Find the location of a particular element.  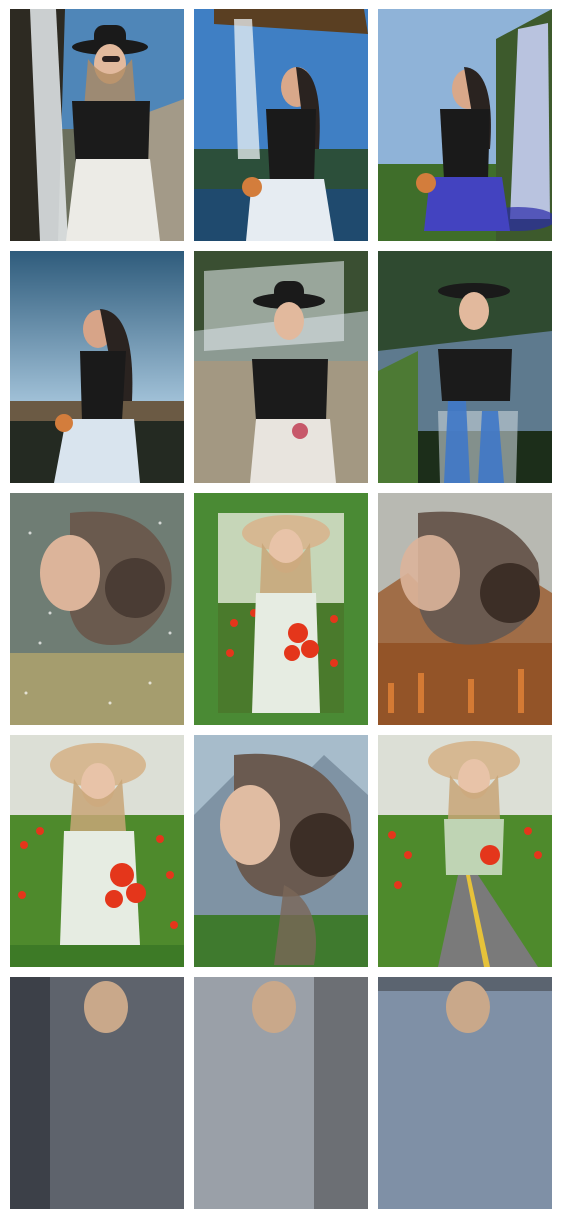

gallery-tile-9-autumn-forest-profile is located at coordinates (465, 609).